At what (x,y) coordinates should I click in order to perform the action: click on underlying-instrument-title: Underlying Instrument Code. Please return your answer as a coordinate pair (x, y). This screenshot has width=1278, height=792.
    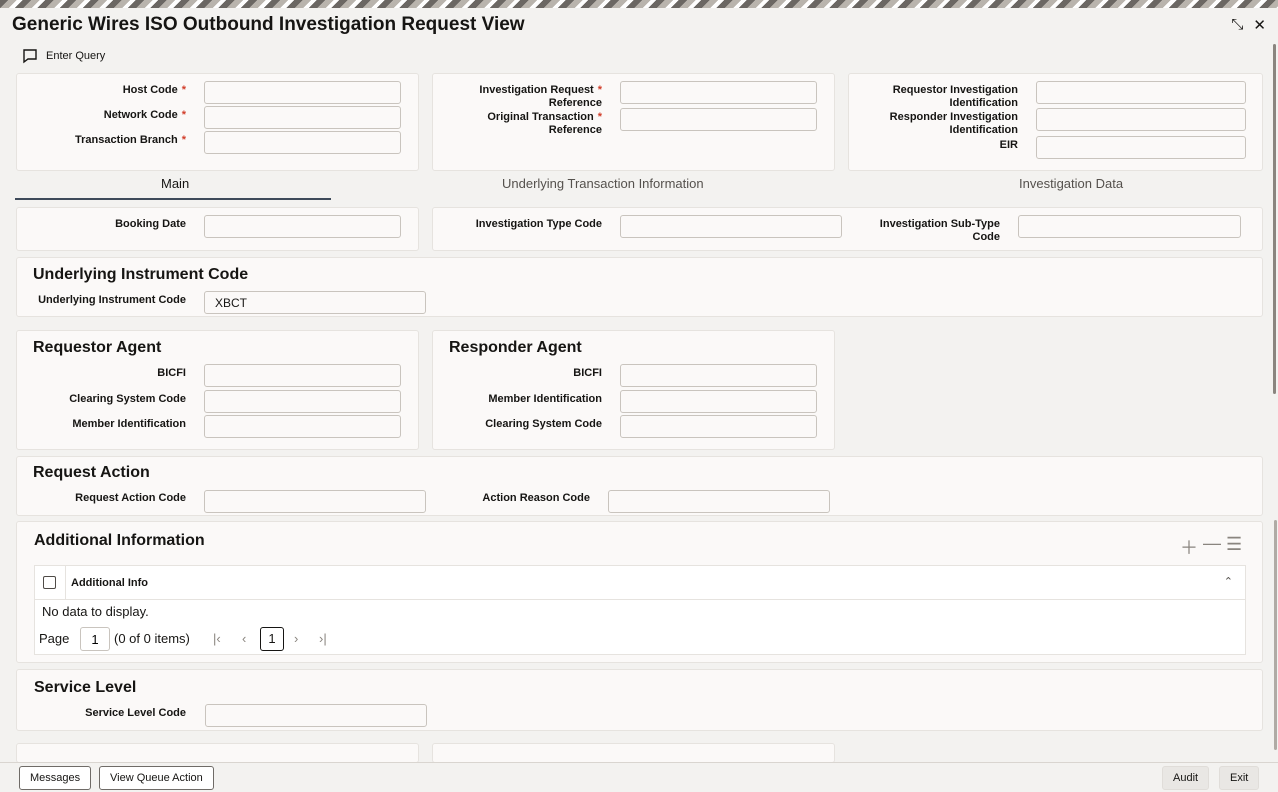
    Looking at the image, I should click on (141, 274).